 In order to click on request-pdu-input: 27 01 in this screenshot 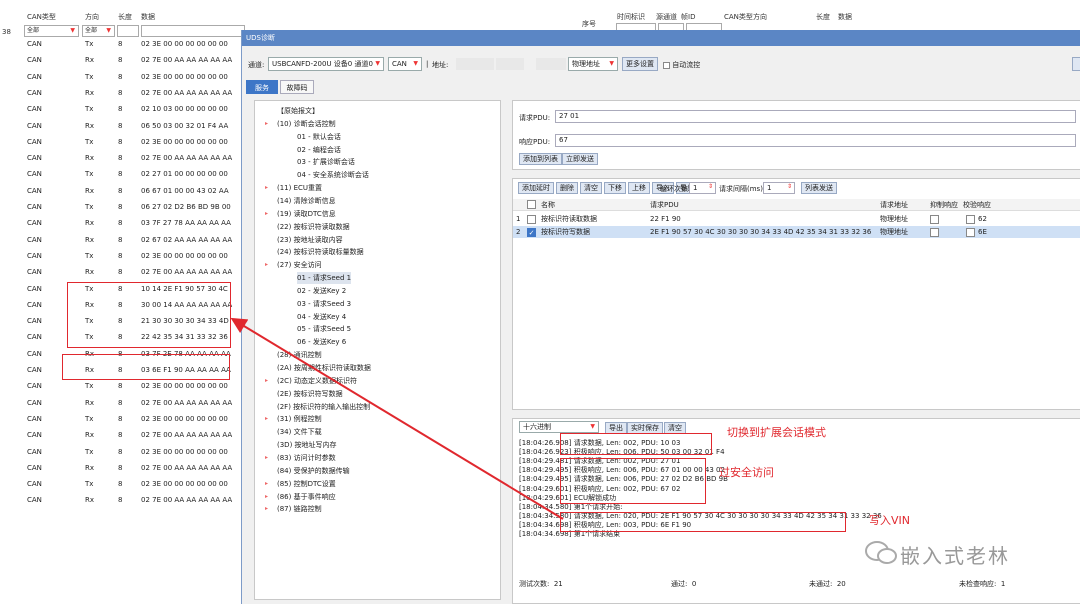, I will do `click(815, 116)`.